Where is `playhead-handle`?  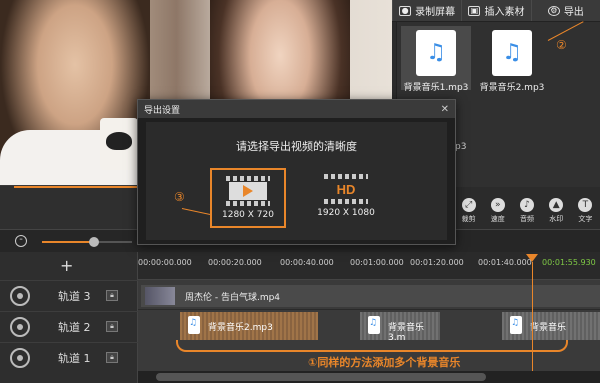 playhead-handle is located at coordinates (532, 258).